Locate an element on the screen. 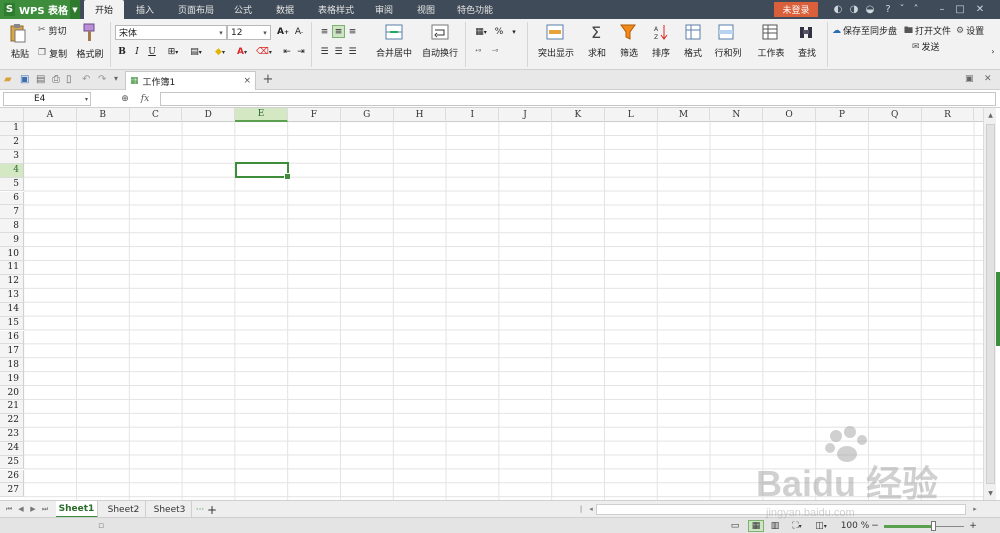 The image size is (1000, 533). row-header-18: 18 is located at coordinates (12, 365).